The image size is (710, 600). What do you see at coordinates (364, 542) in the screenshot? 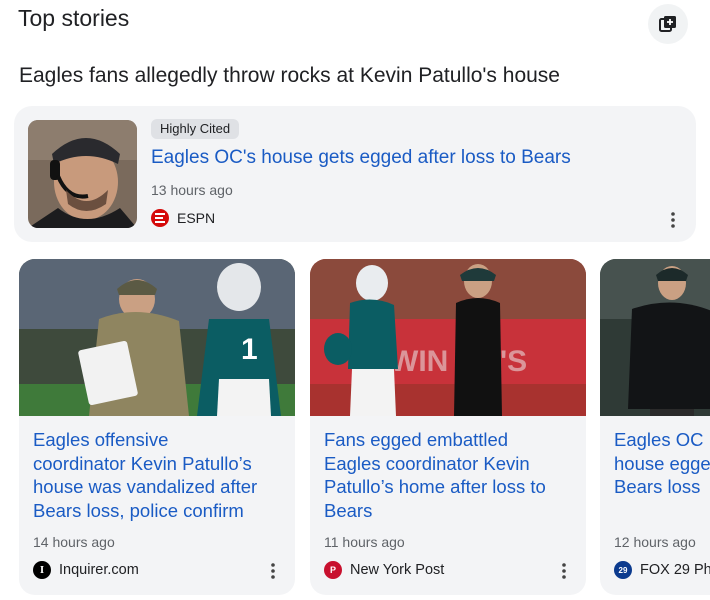
I see `story-timestamp: 11 hours ago` at bounding box center [364, 542].